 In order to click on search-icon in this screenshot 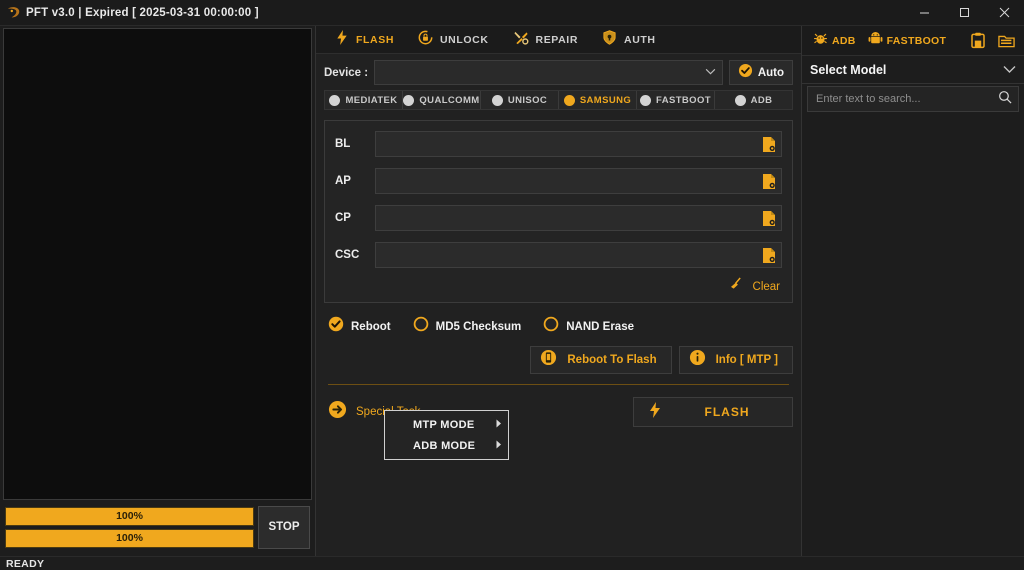, I will do `click(1005, 99)`.